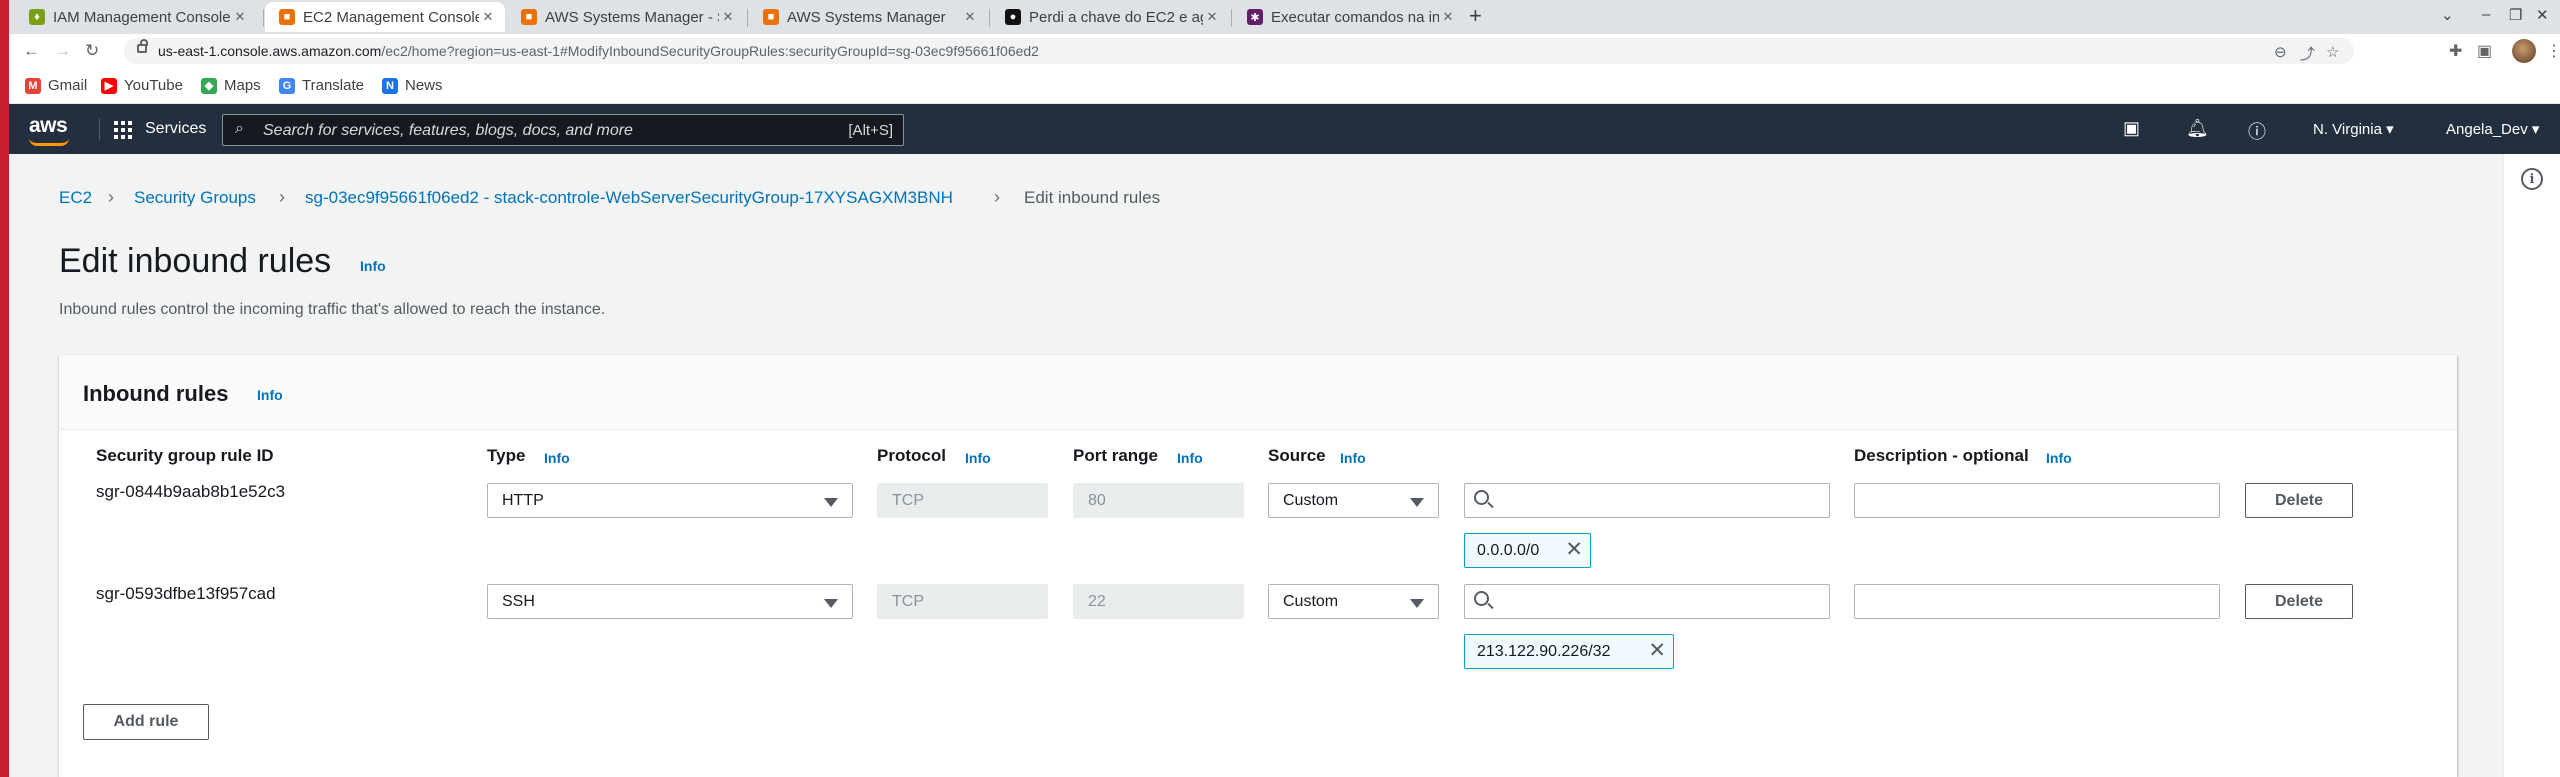 The width and height of the screenshot is (2560, 777). I want to click on left-window-edge, so click(4, 388).